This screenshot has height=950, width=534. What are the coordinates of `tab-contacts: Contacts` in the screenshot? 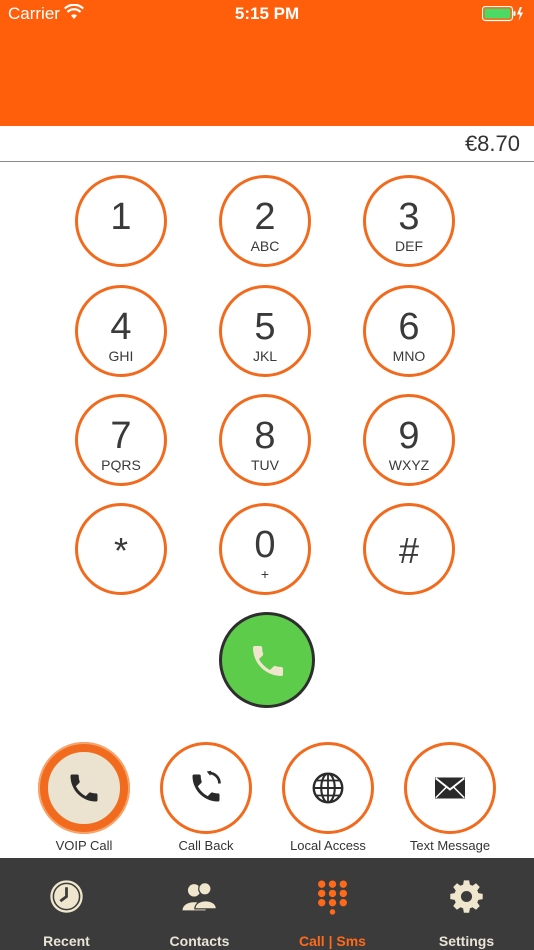 It's located at (199, 904).